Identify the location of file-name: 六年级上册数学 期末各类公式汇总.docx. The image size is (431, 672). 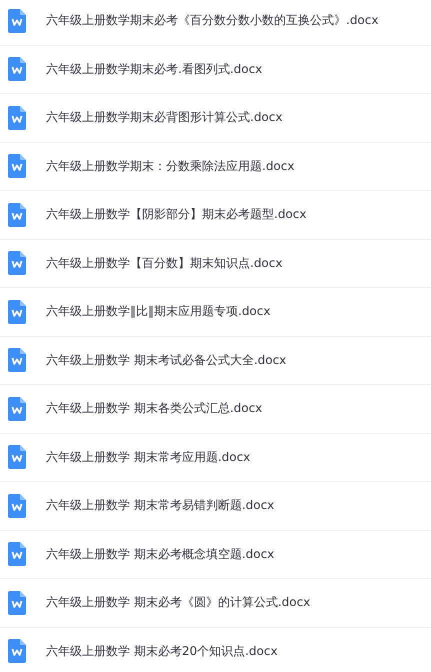
(154, 409).